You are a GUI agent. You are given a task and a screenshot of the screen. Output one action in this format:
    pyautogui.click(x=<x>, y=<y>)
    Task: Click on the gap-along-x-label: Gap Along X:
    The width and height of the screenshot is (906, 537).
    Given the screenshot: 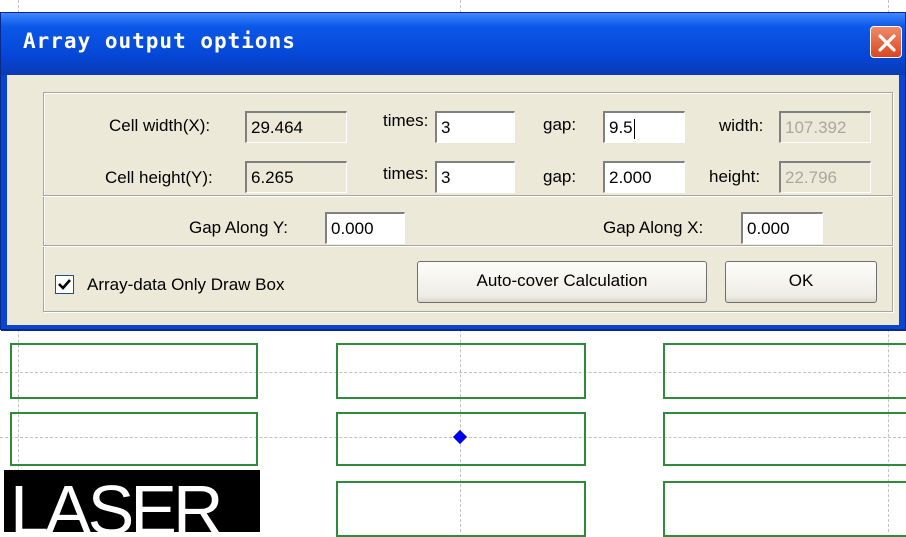 What is the action you would take?
    pyautogui.click(x=653, y=227)
    